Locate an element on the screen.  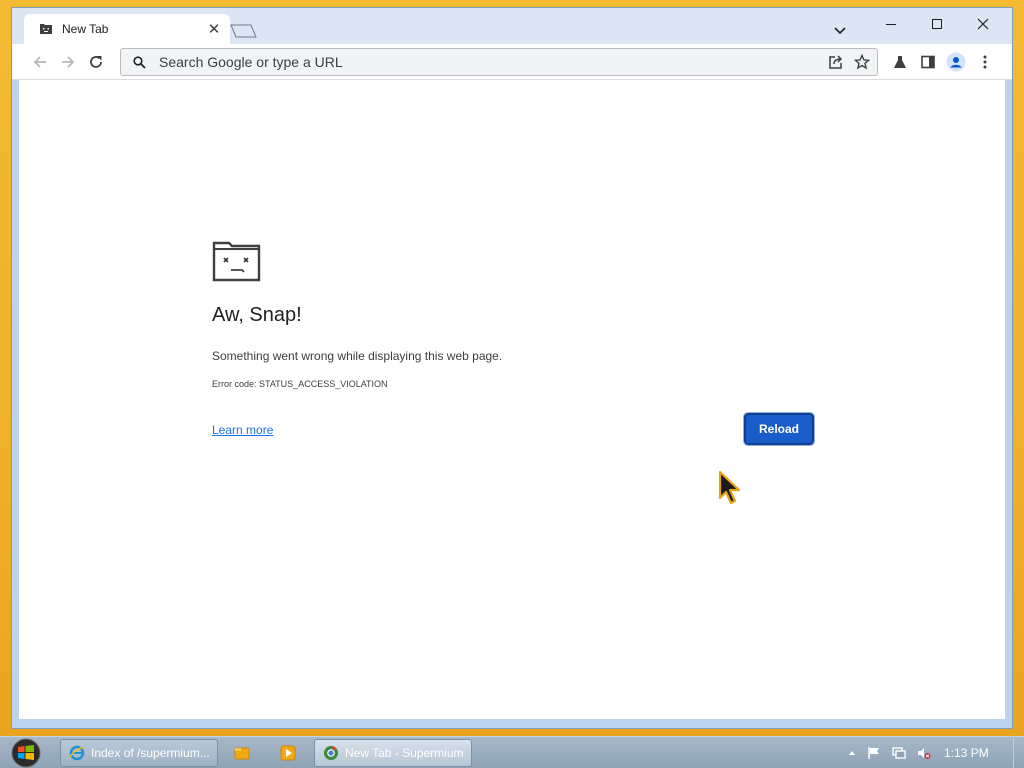
error-title: Aw, Snap! is located at coordinates (257, 315).